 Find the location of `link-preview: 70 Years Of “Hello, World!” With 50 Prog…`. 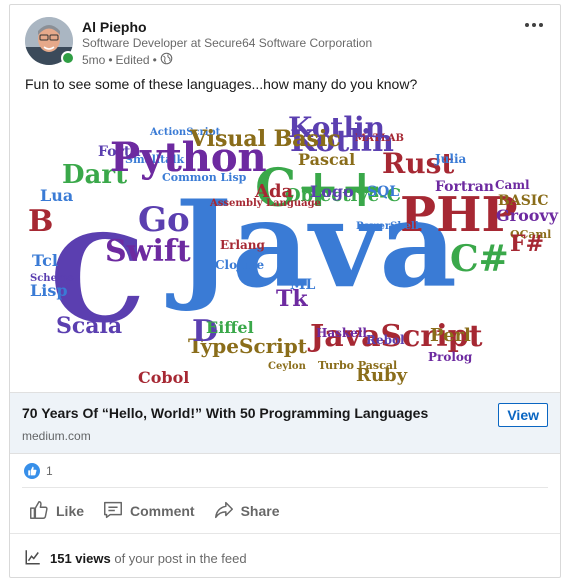

link-preview: 70 Years Of “Hello, World!” With 50 Prog… is located at coordinates (285, 423).